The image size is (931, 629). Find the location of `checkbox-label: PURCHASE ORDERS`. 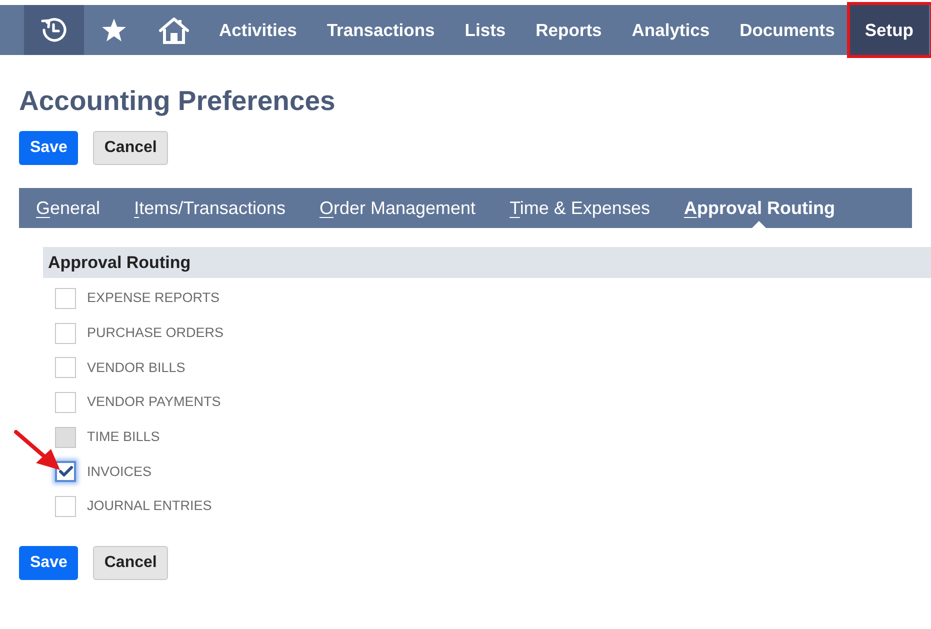

checkbox-label: PURCHASE ORDERS is located at coordinates (155, 333).